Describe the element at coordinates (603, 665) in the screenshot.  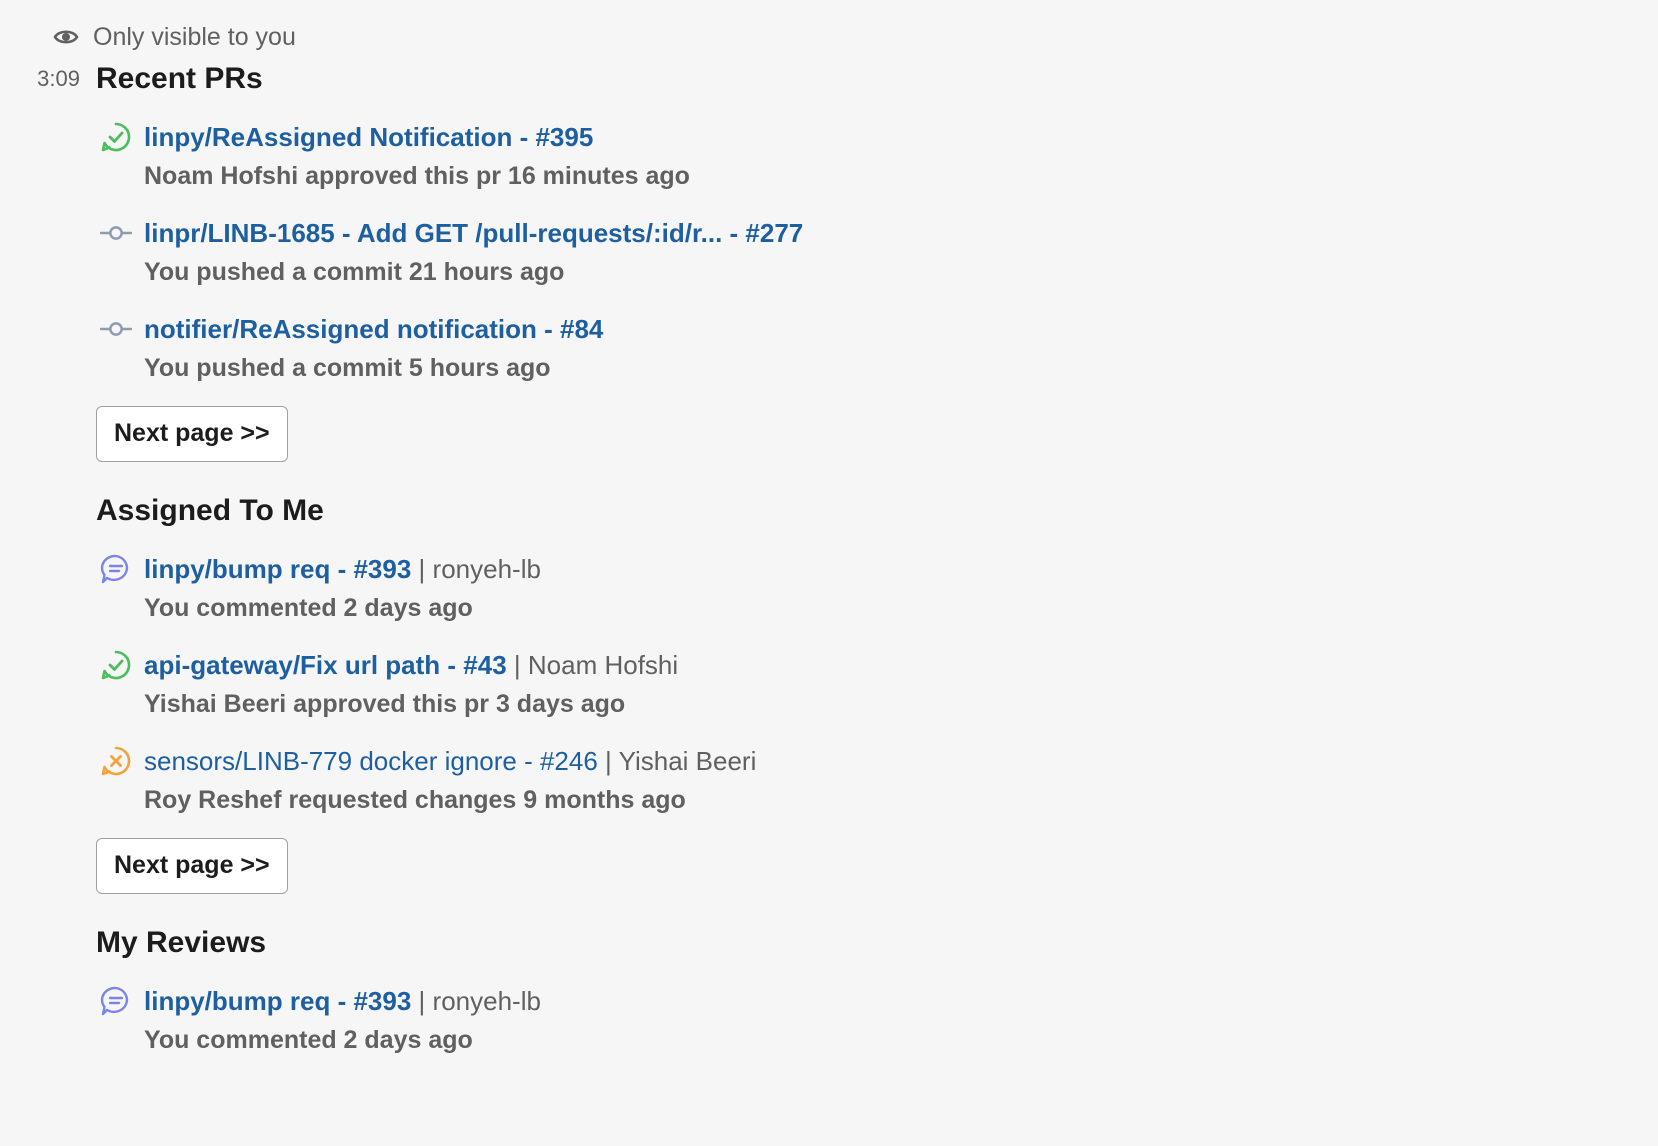
I see `pr-author: Noam Hofshi` at that location.